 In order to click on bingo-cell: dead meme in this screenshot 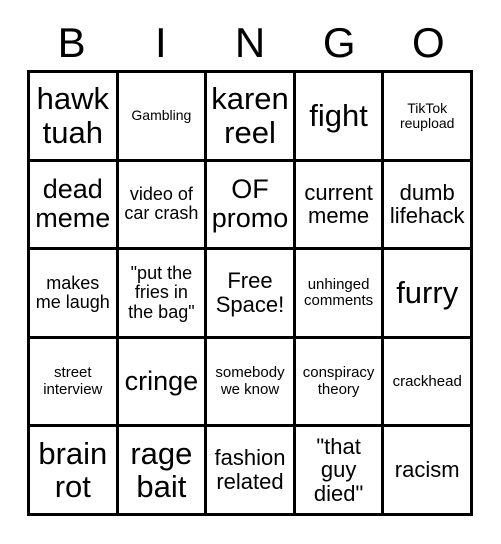, I will do `click(74, 206)`.